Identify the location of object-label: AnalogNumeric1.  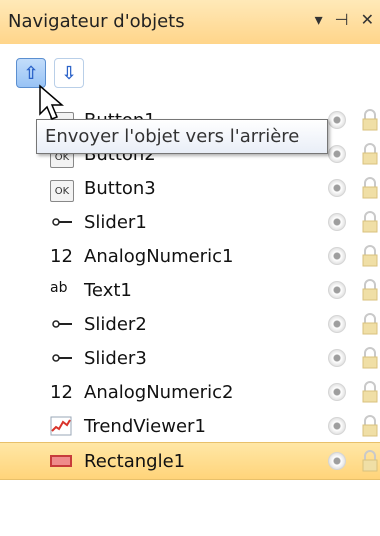
(159, 256).